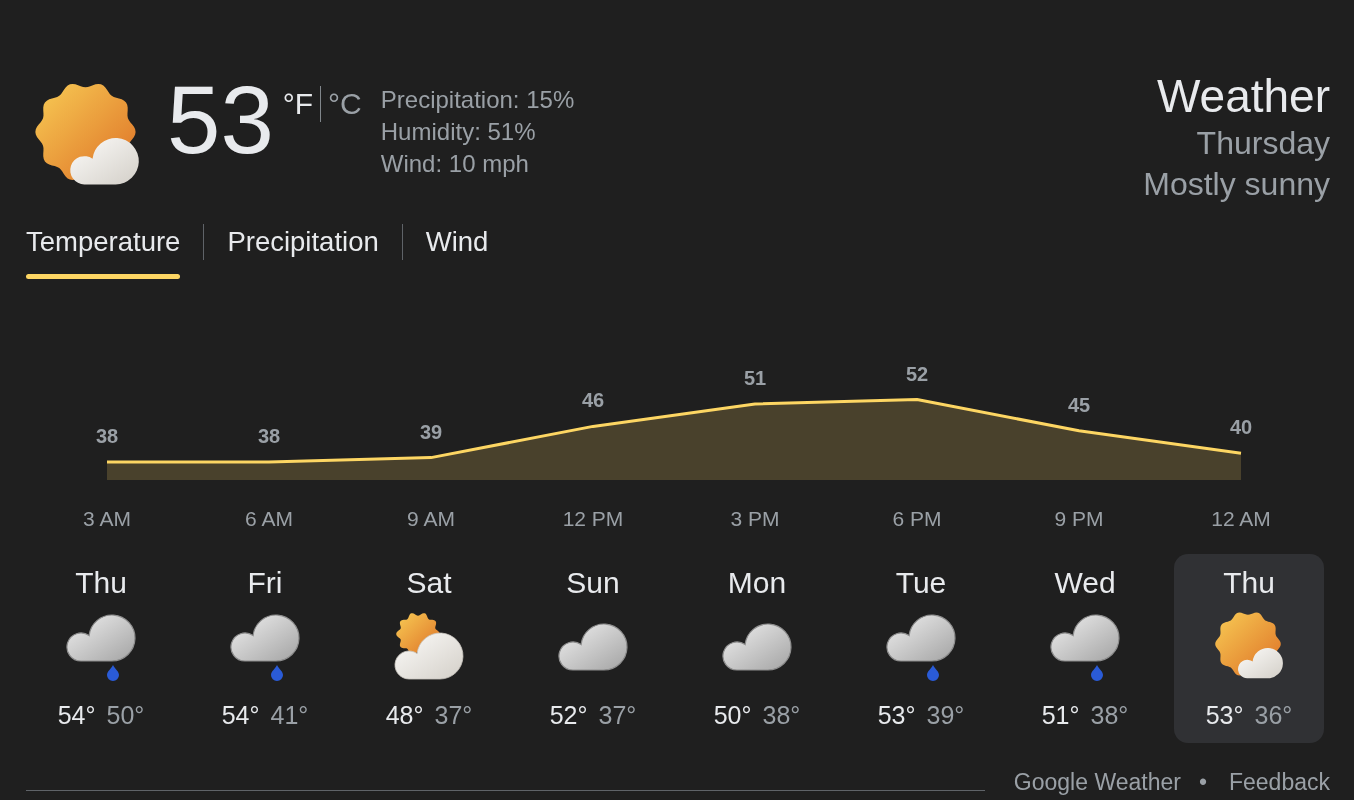  I want to click on value-label: 45, so click(1079, 404).